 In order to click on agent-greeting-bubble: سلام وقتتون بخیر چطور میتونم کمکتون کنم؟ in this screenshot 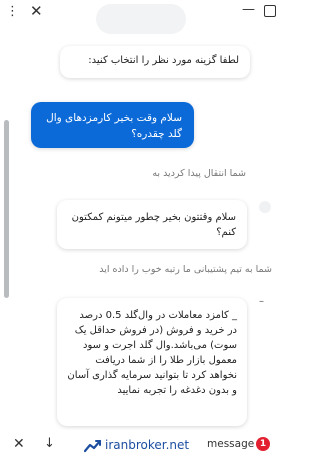, I will do `click(152, 224)`.